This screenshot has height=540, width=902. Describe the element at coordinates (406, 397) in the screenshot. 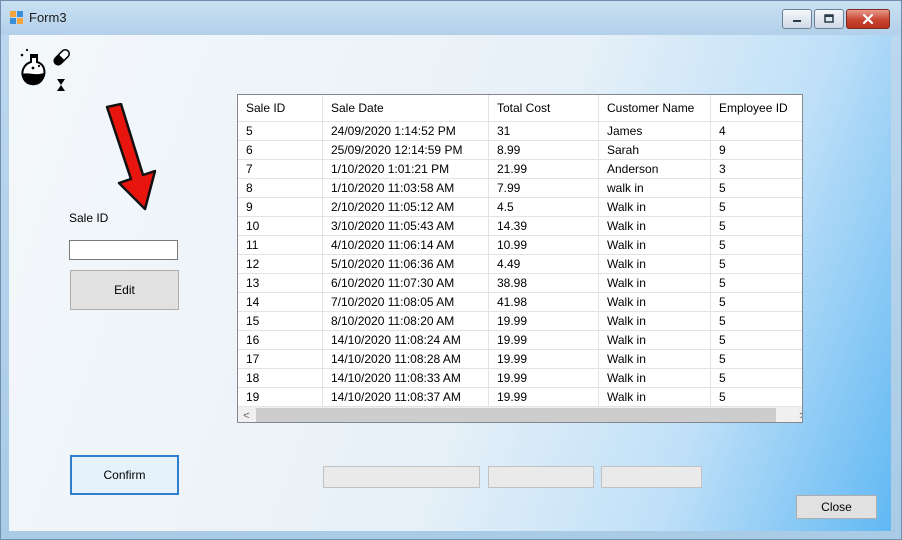

I see `cell-sale-date: 14/10/2020 11:08:37 AM` at that location.